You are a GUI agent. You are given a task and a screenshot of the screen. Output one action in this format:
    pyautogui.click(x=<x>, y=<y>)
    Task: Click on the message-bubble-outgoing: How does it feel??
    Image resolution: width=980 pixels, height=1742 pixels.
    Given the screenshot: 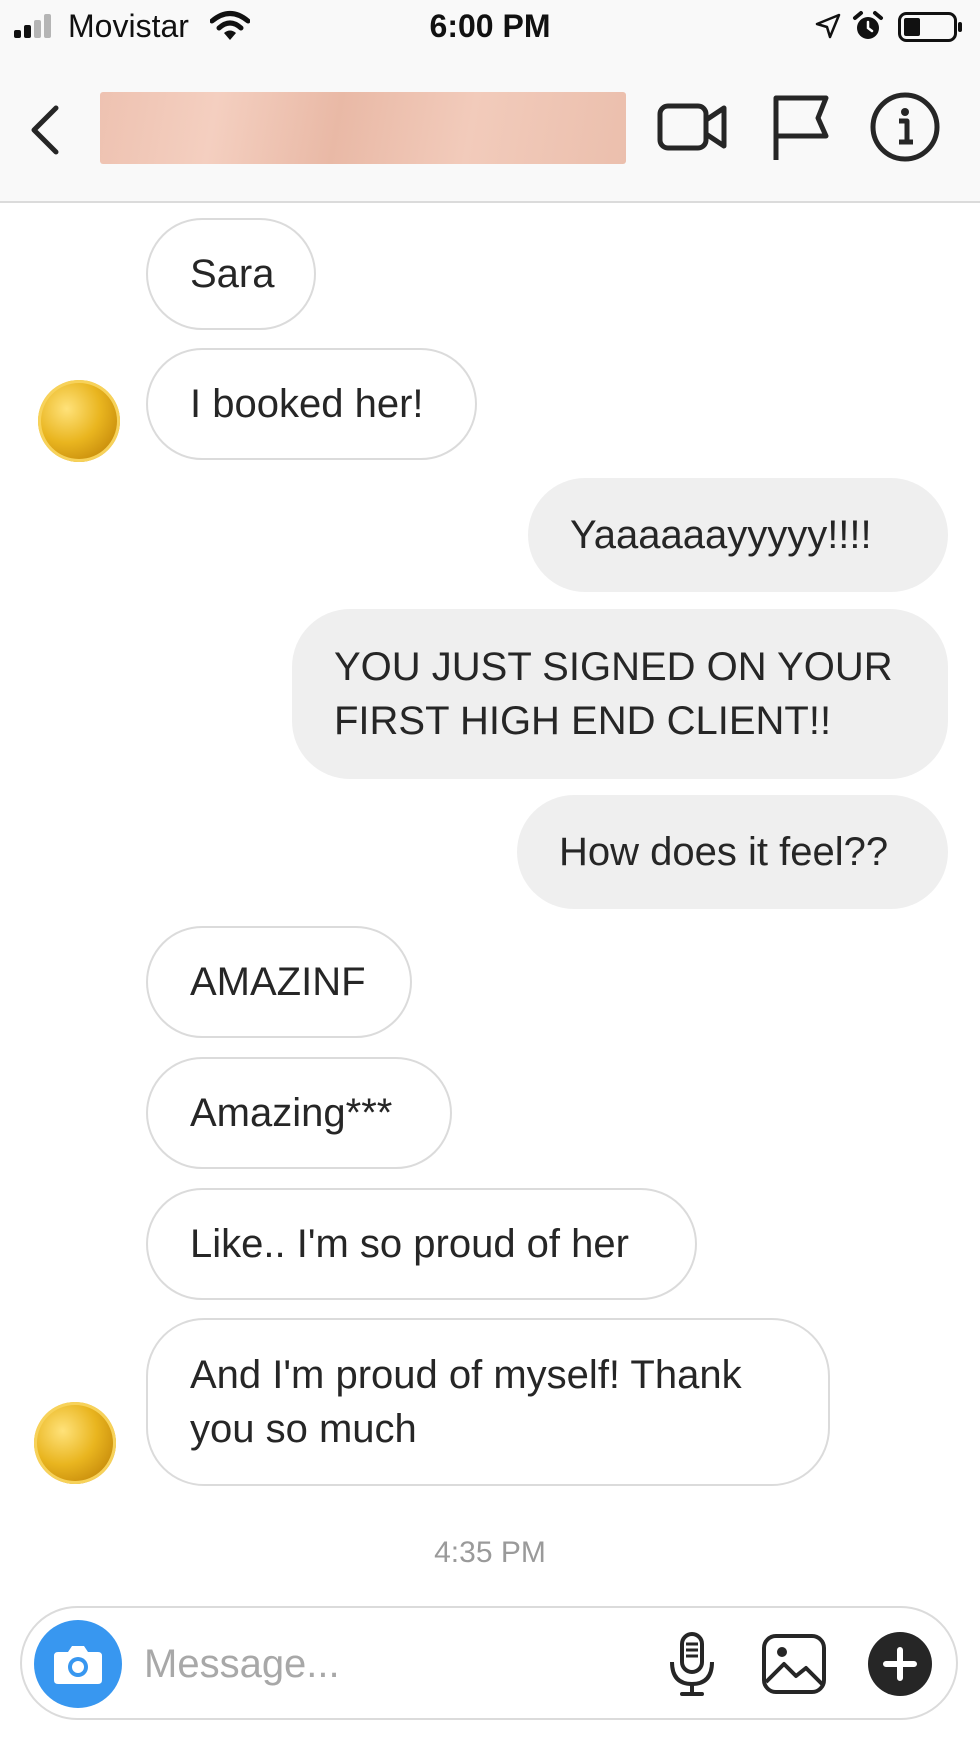 What is the action you would take?
    pyautogui.click(x=732, y=852)
    